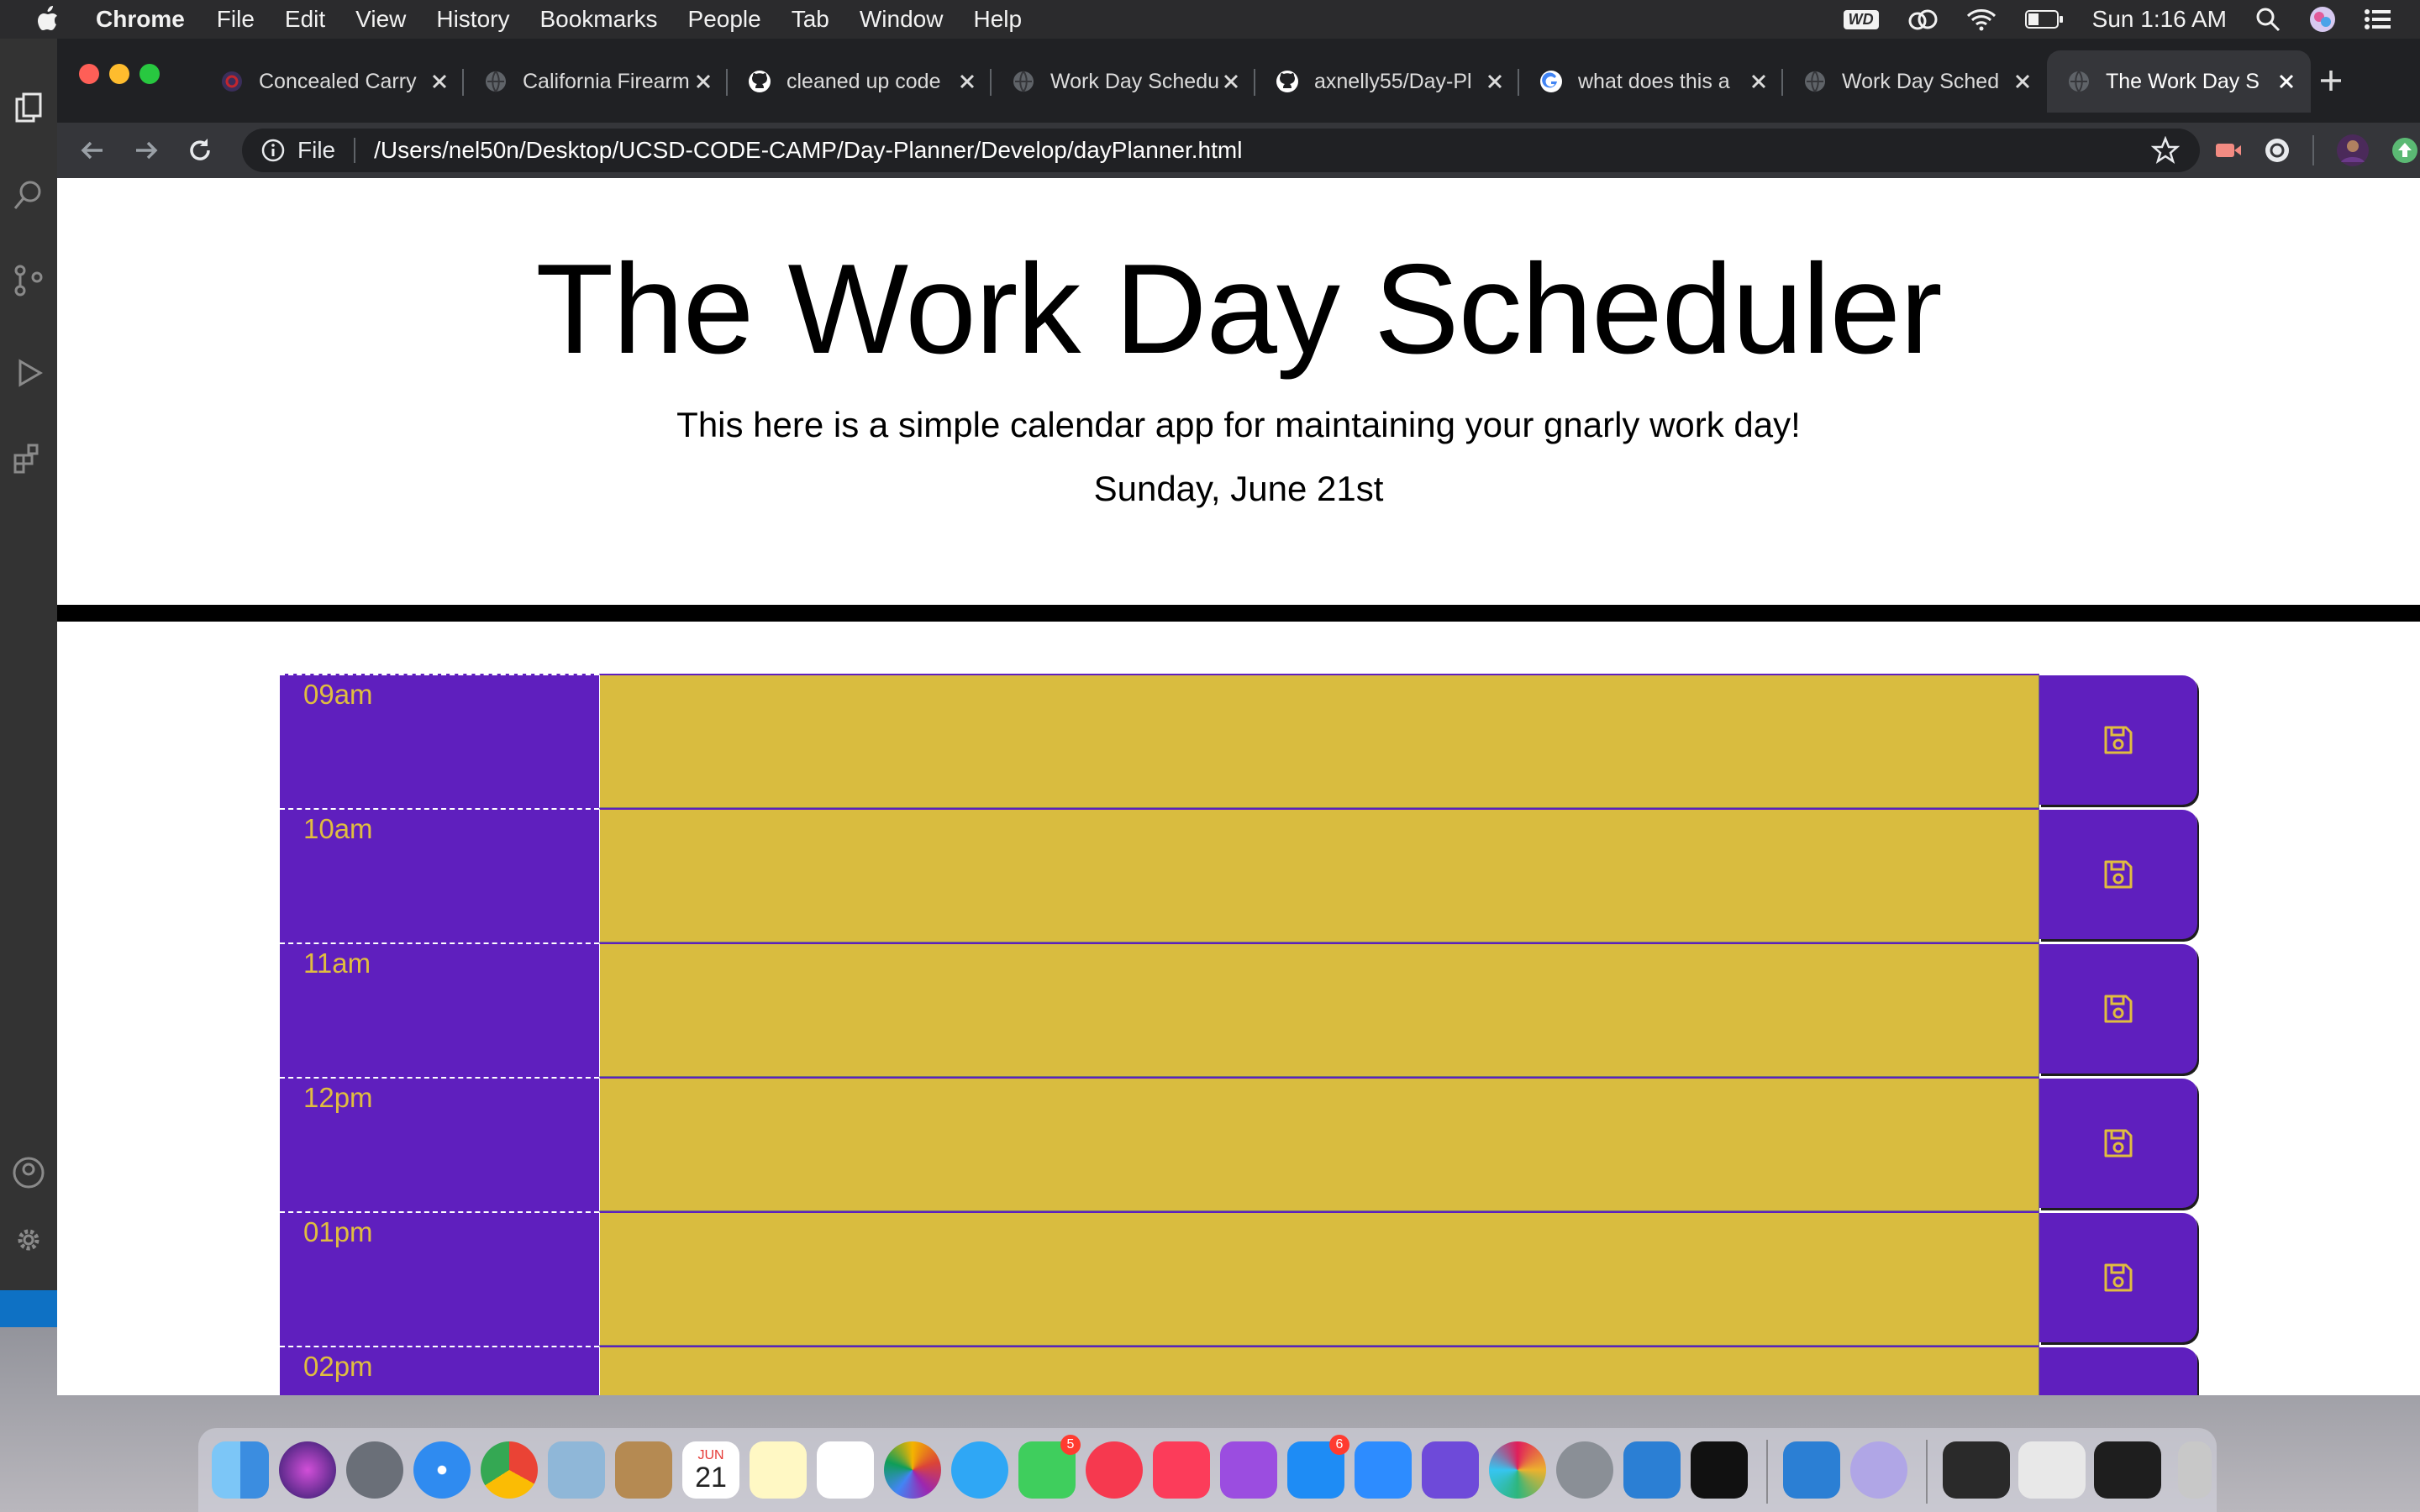 The height and width of the screenshot is (1512, 2420). Describe the element at coordinates (2179, 81) in the screenshot. I see `tab-the-work-day-scheduler-active: The Work Day S` at that location.